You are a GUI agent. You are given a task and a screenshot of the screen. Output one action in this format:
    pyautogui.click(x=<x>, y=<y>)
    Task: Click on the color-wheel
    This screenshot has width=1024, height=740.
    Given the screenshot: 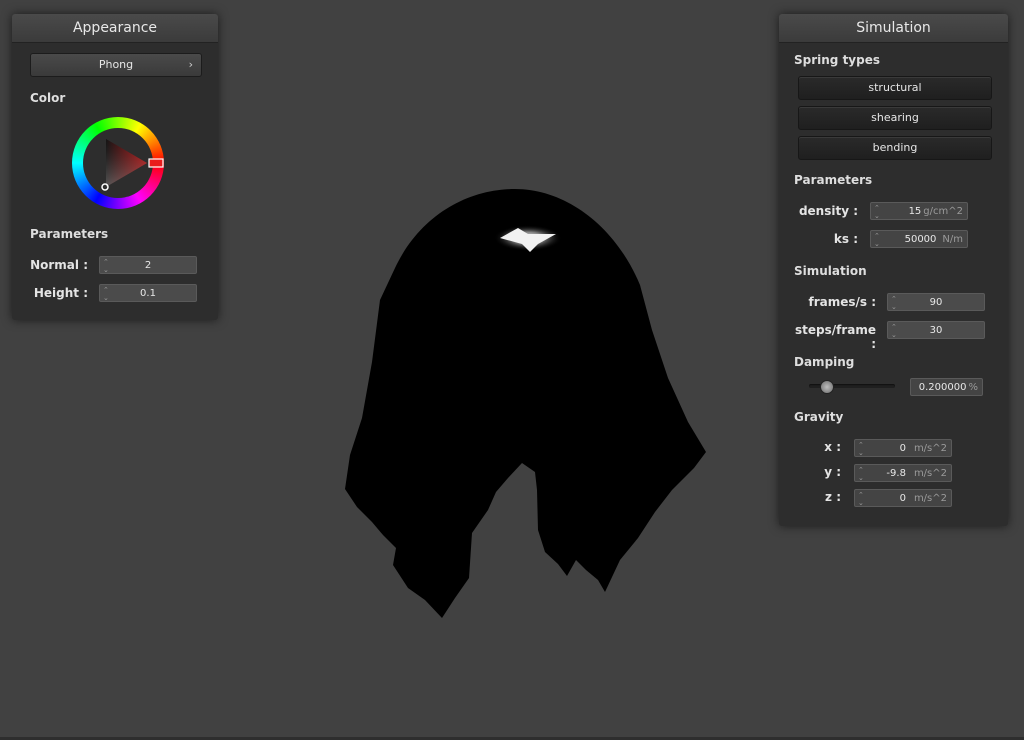 What is the action you would take?
    pyautogui.click(x=120, y=165)
    